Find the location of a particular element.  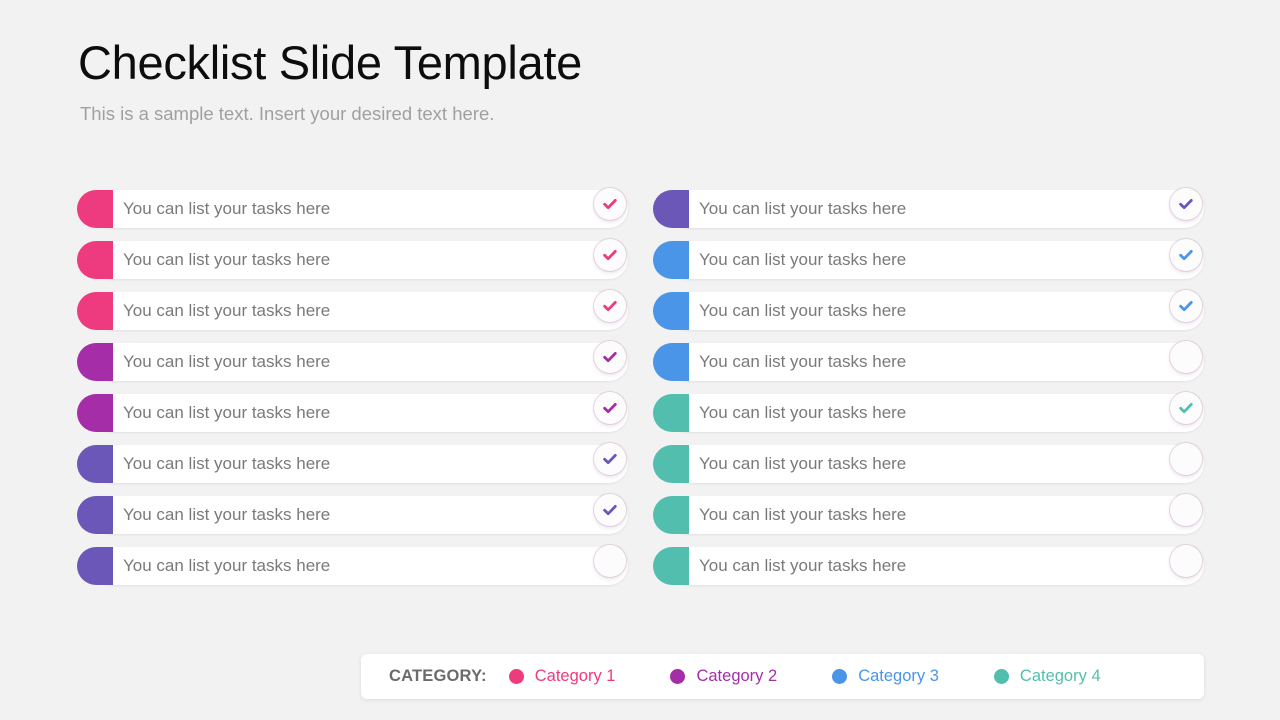

legend-item: Category 1 is located at coordinates (562, 676).